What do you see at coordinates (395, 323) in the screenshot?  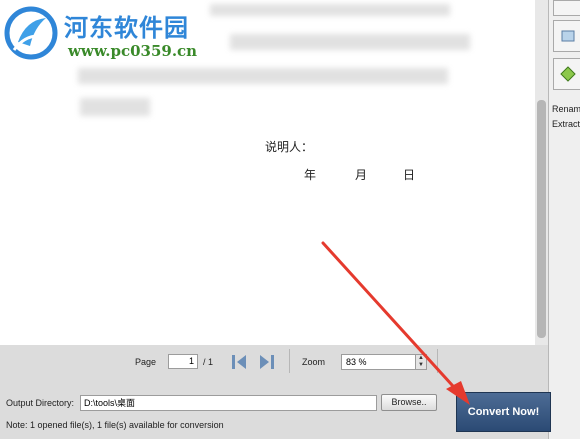 I see `annotation-arrow` at bounding box center [395, 323].